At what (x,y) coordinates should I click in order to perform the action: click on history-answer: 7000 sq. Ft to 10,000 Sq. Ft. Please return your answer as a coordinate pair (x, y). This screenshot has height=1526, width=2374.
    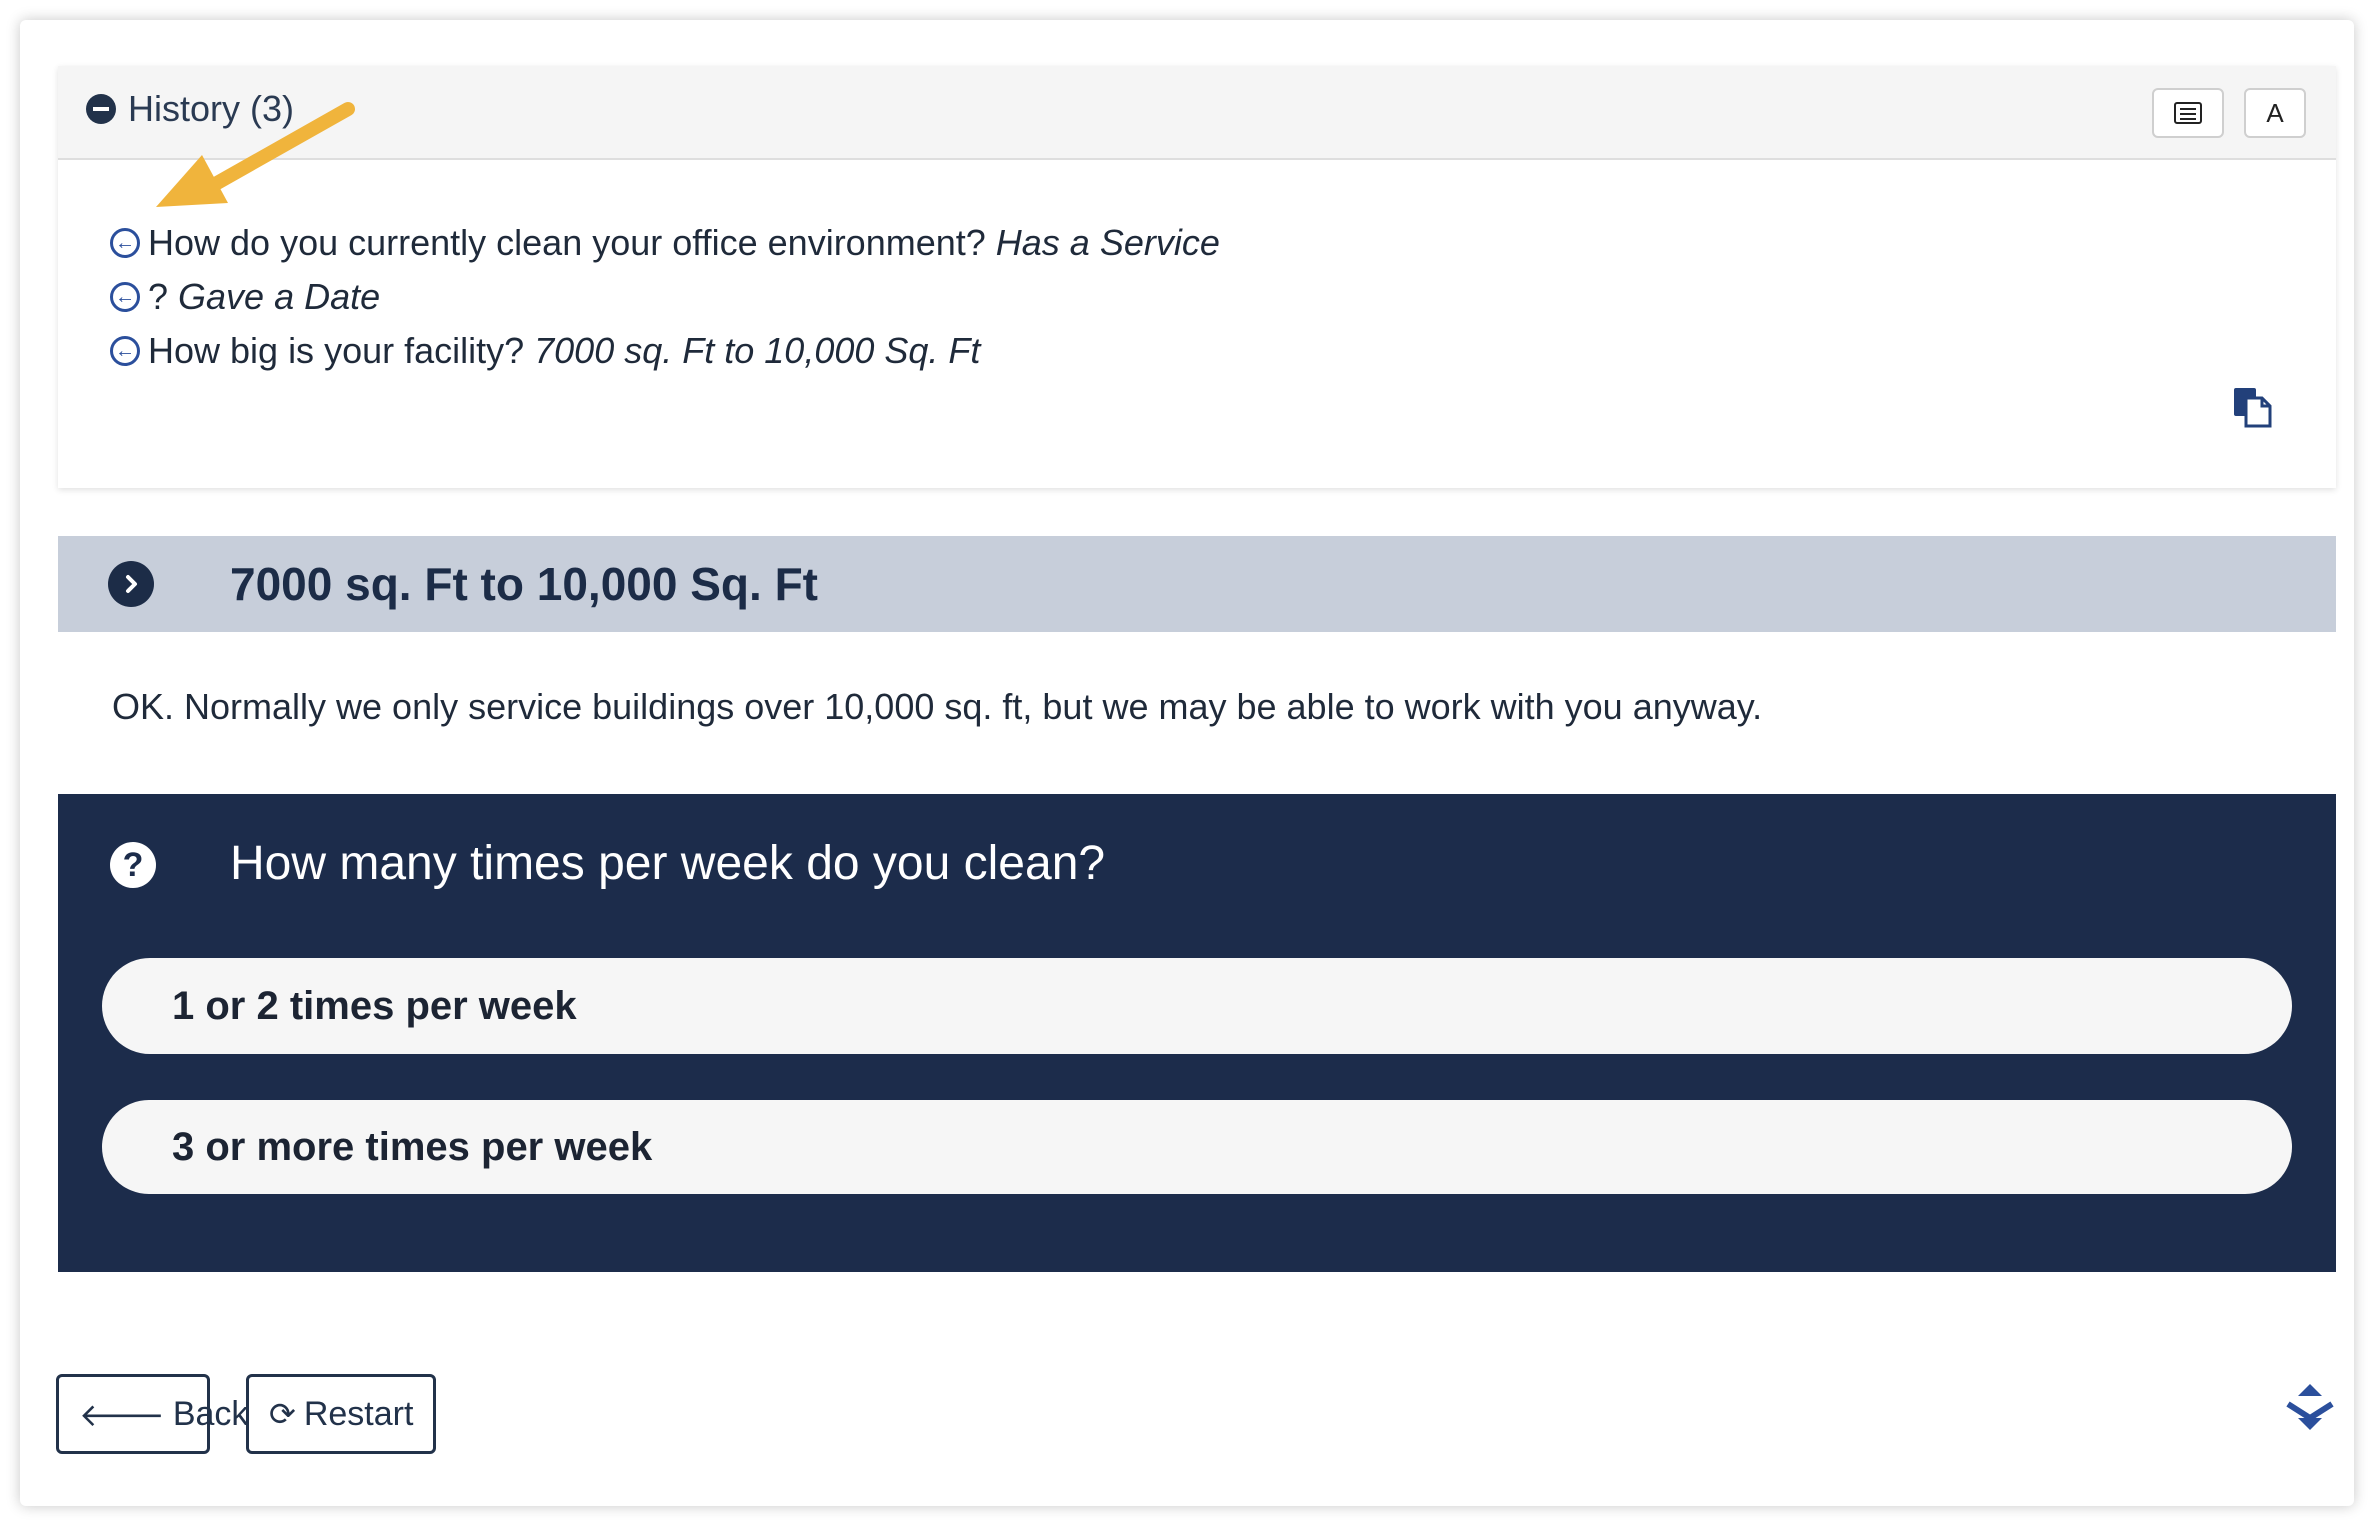
    Looking at the image, I should click on (757, 350).